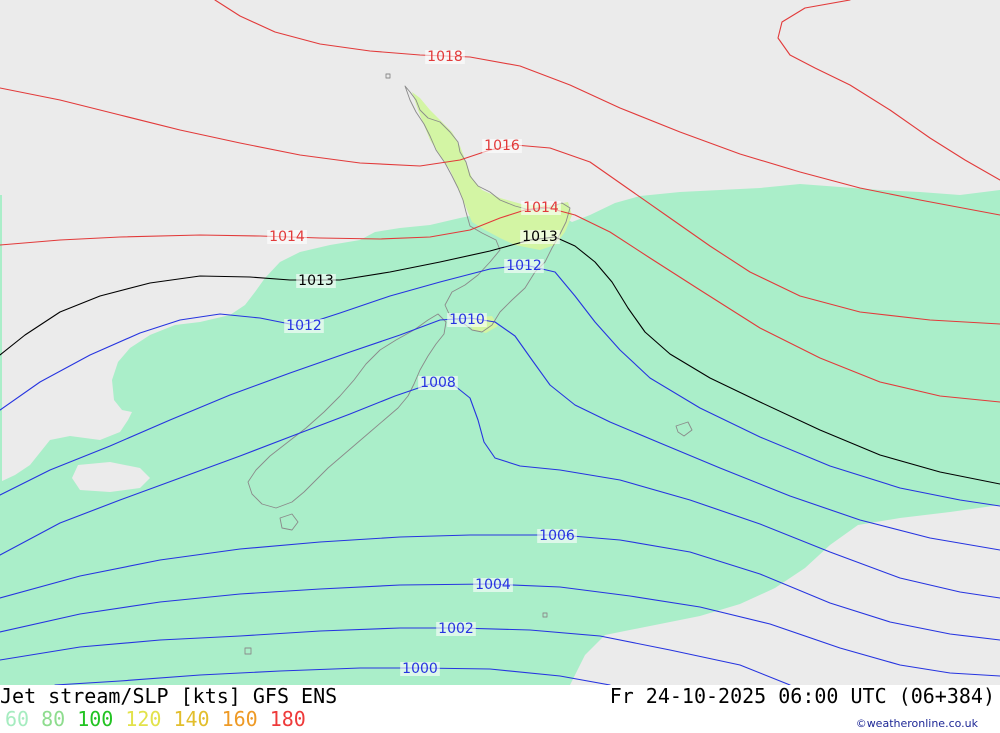 Image resolution: width=1000 pixels, height=733 pixels. Describe the element at coordinates (420, 669) in the screenshot. I see `isobar-label-1000: 1000` at that location.